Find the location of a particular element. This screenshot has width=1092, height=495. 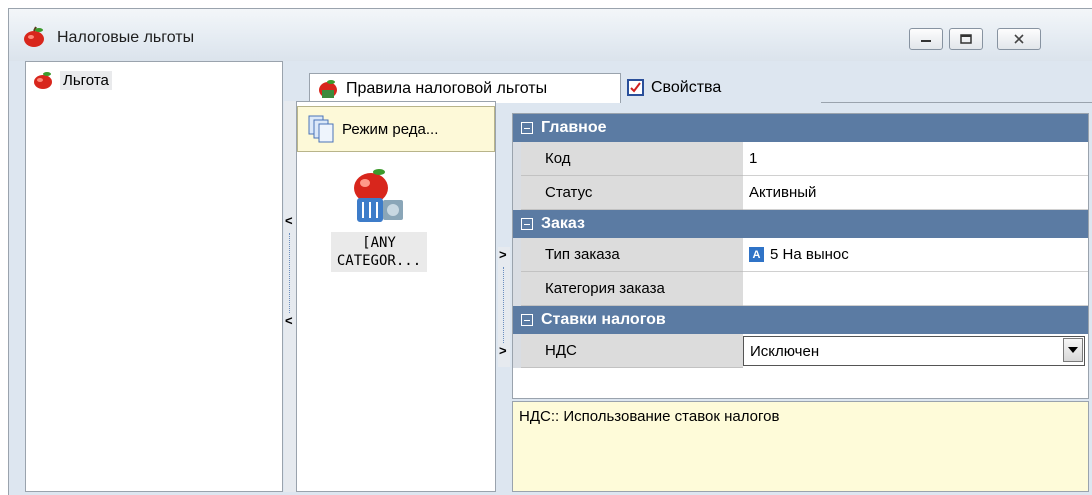

checklist-icon is located at coordinates (635, 87).